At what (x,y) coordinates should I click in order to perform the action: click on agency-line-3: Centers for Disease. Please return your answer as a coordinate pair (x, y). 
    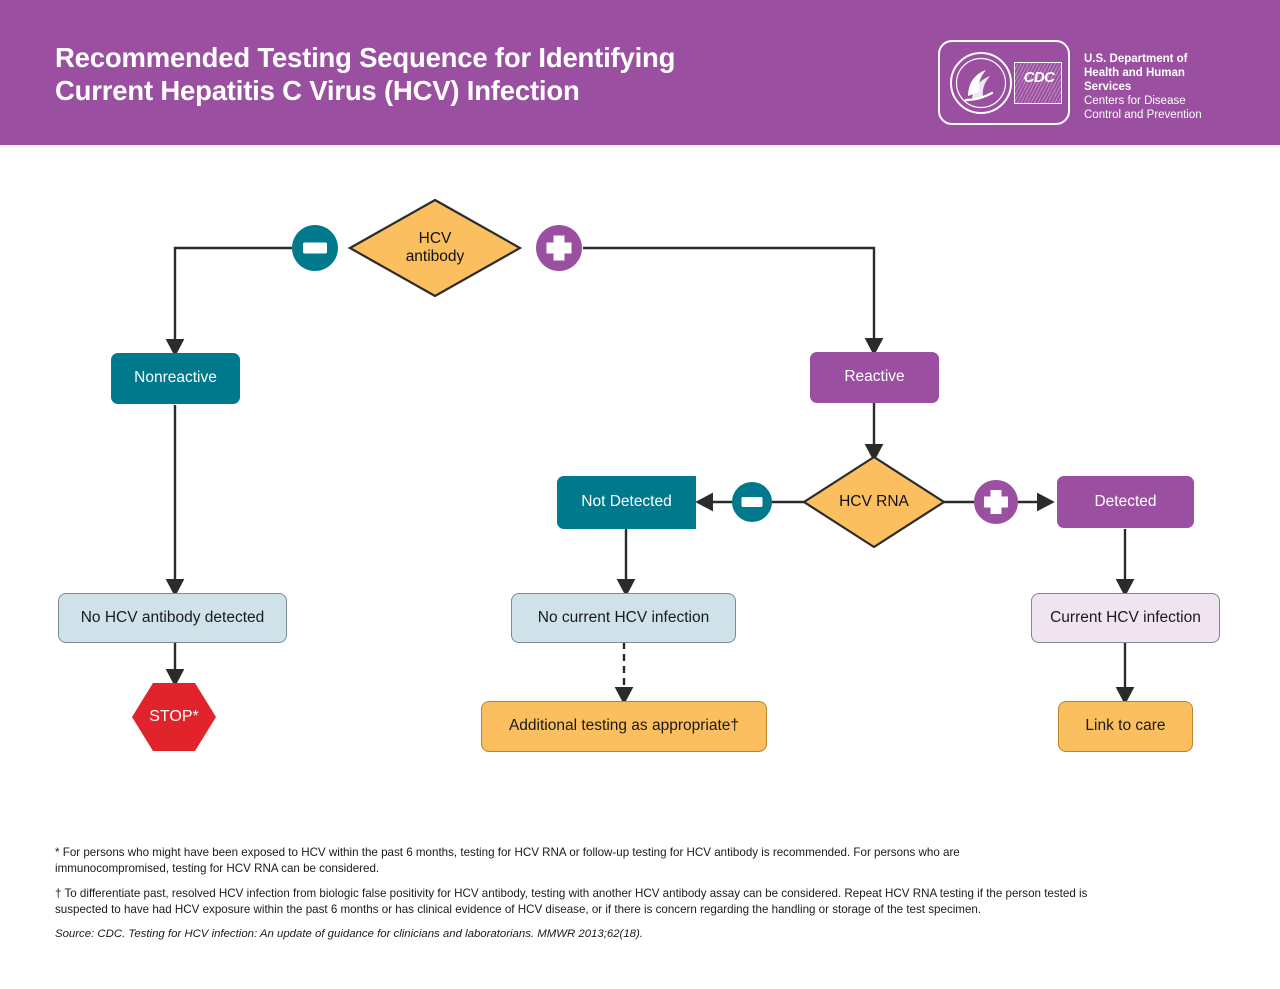
    Looking at the image, I should click on (1135, 101).